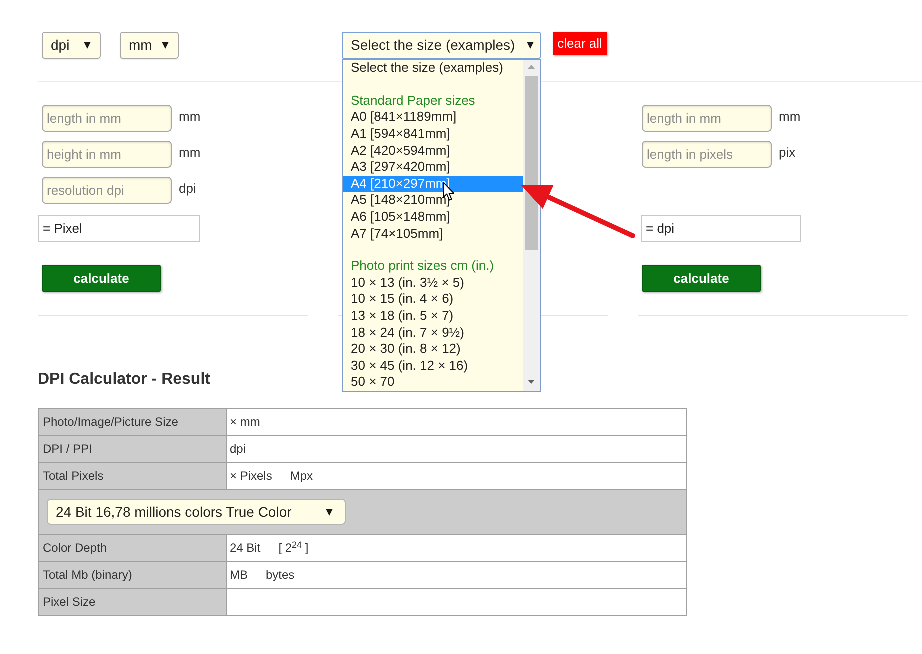 This screenshot has height=654, width=922. Describe the element at coordinates (433, 382) in the screenshot. I see `dropdown-option: 50 × 70` at that location.